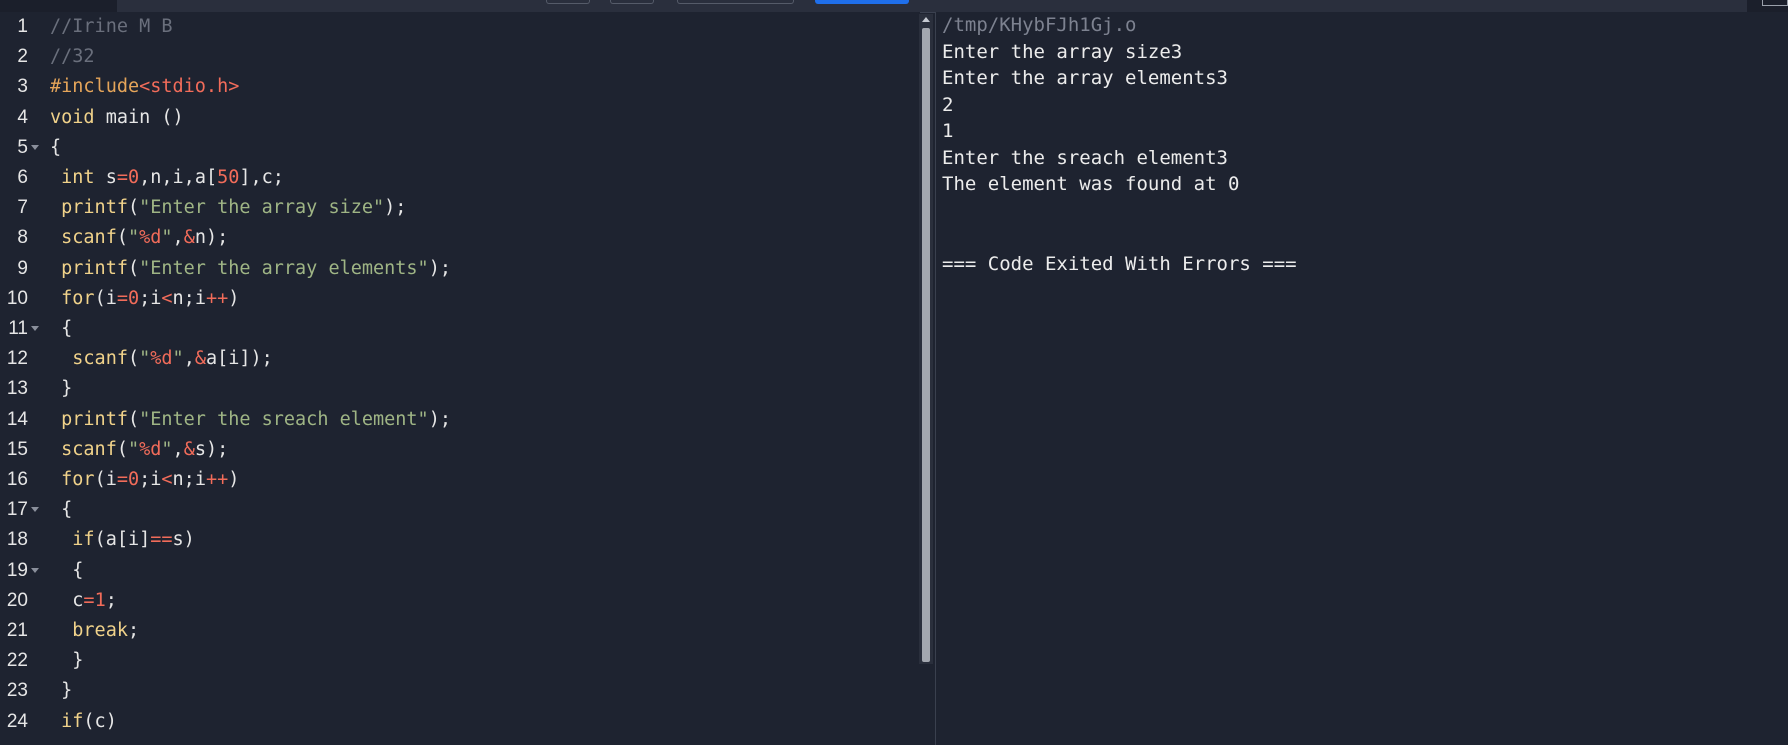 This screenshot has width=1788, height=745. I want to click on code-line: 14 printf("Enter the sreach element");, so click(450, 420).